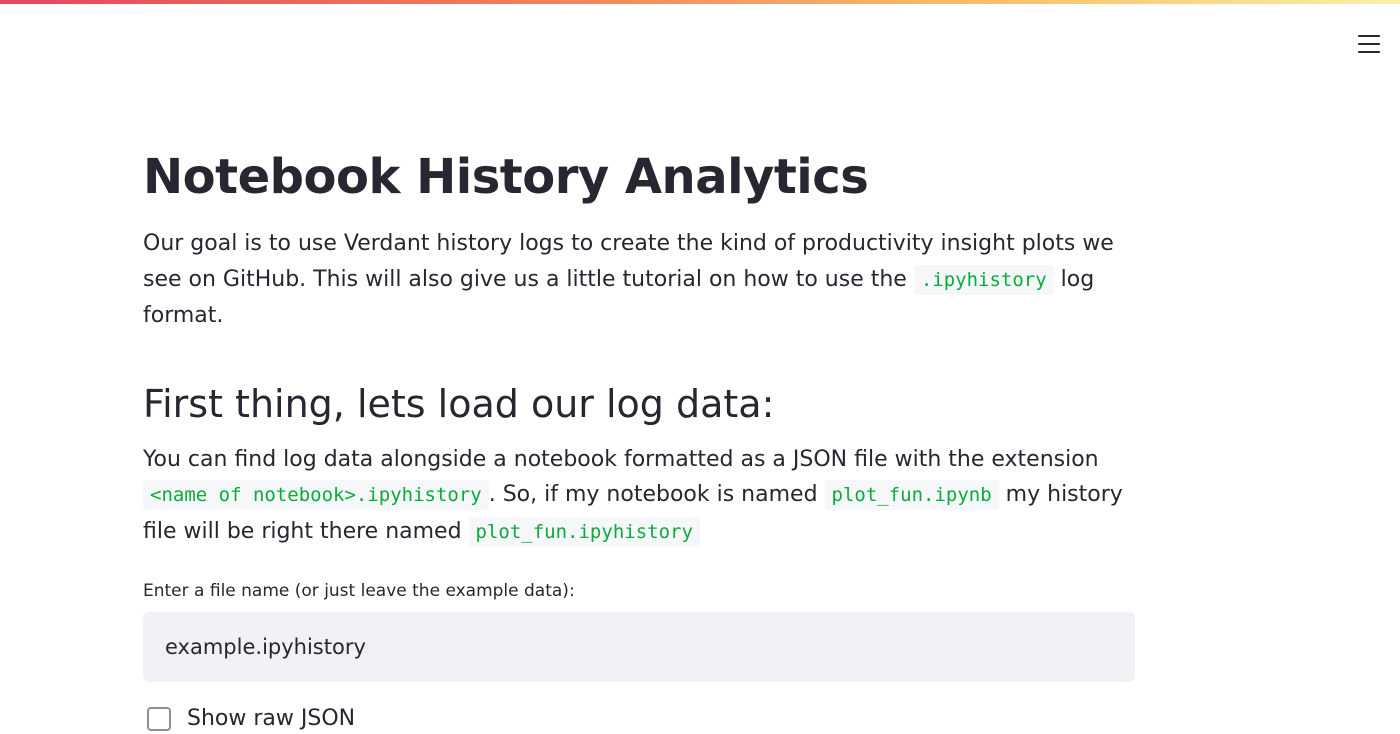 The image size is (1400, 734). I want to click on inline-code: <name of notebook>.ipyhistory, so click(316, 495).